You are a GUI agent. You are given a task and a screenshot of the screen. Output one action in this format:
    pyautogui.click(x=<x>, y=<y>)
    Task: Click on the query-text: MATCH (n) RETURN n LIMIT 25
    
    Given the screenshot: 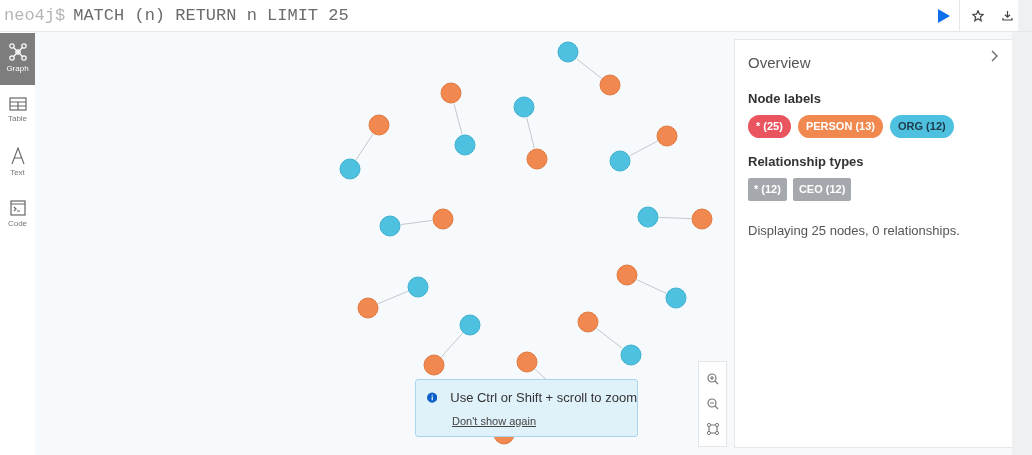 What is the action you would take?
    pyautogui.click(x=211, y=15)
    